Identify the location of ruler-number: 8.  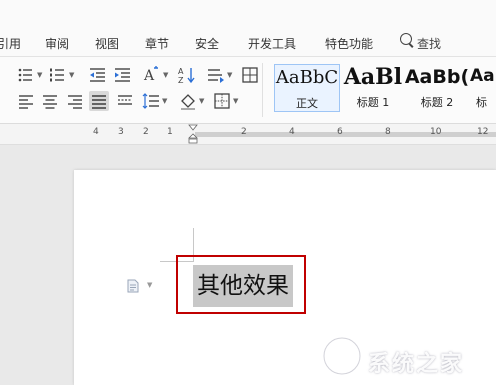
(388, 132).